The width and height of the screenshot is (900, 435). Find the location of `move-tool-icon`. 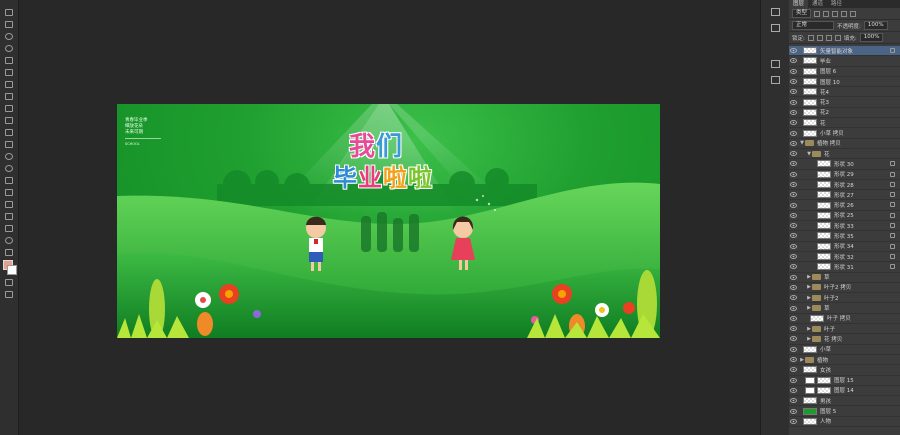

move-tool-icon is located at coordinates (9, 12).